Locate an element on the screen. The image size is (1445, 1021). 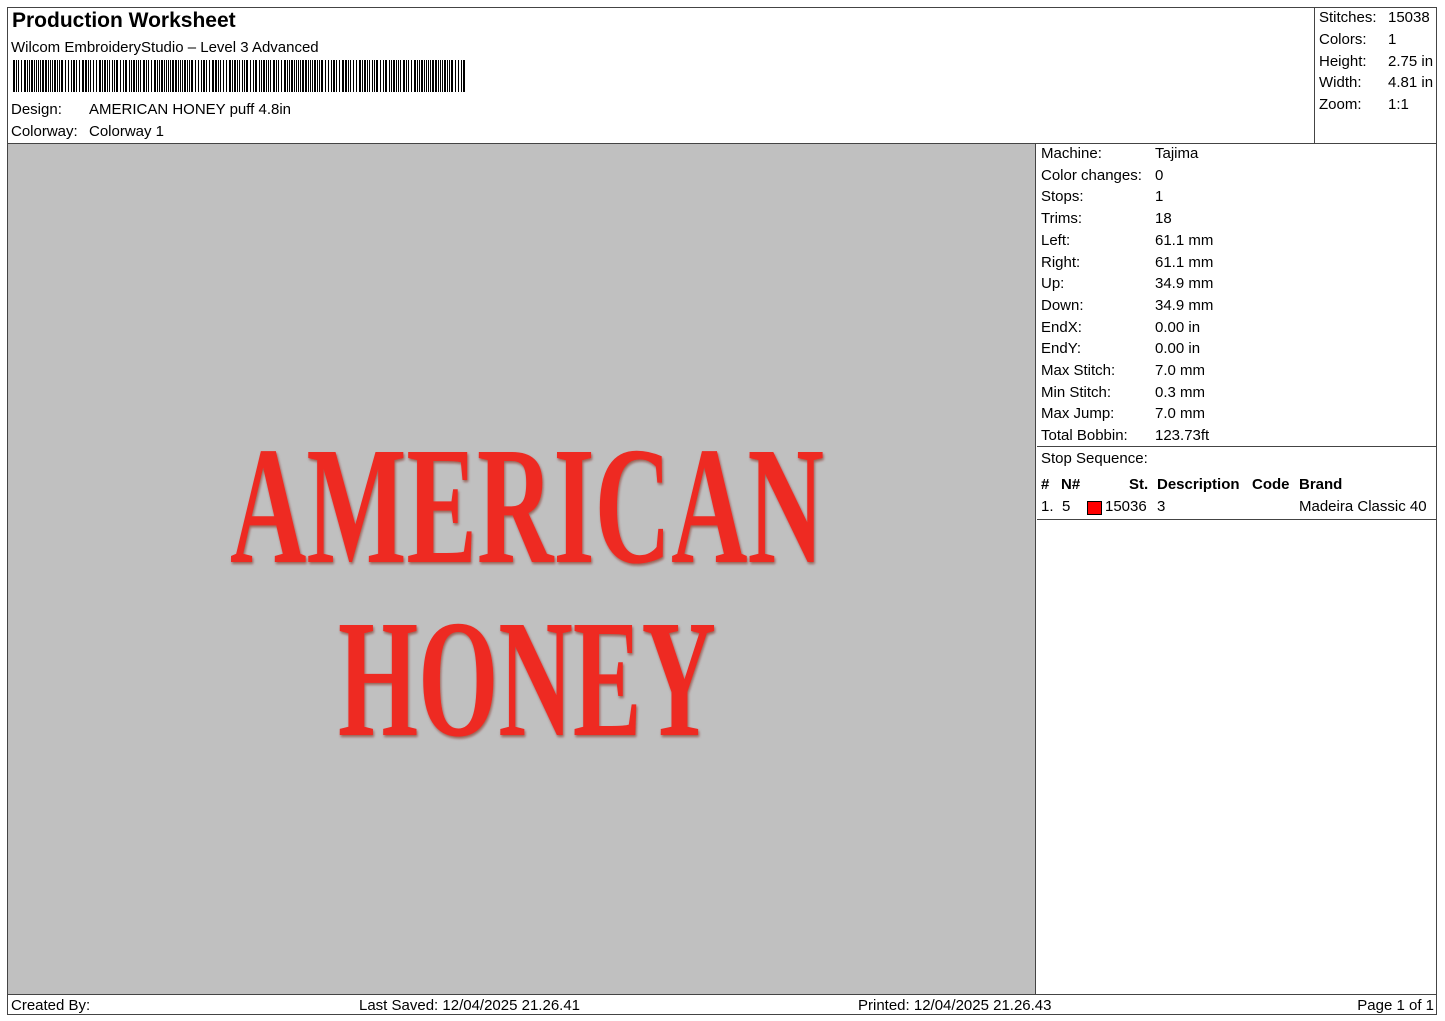
row-stitches: 15036 is located at coordinates (1126, 506).